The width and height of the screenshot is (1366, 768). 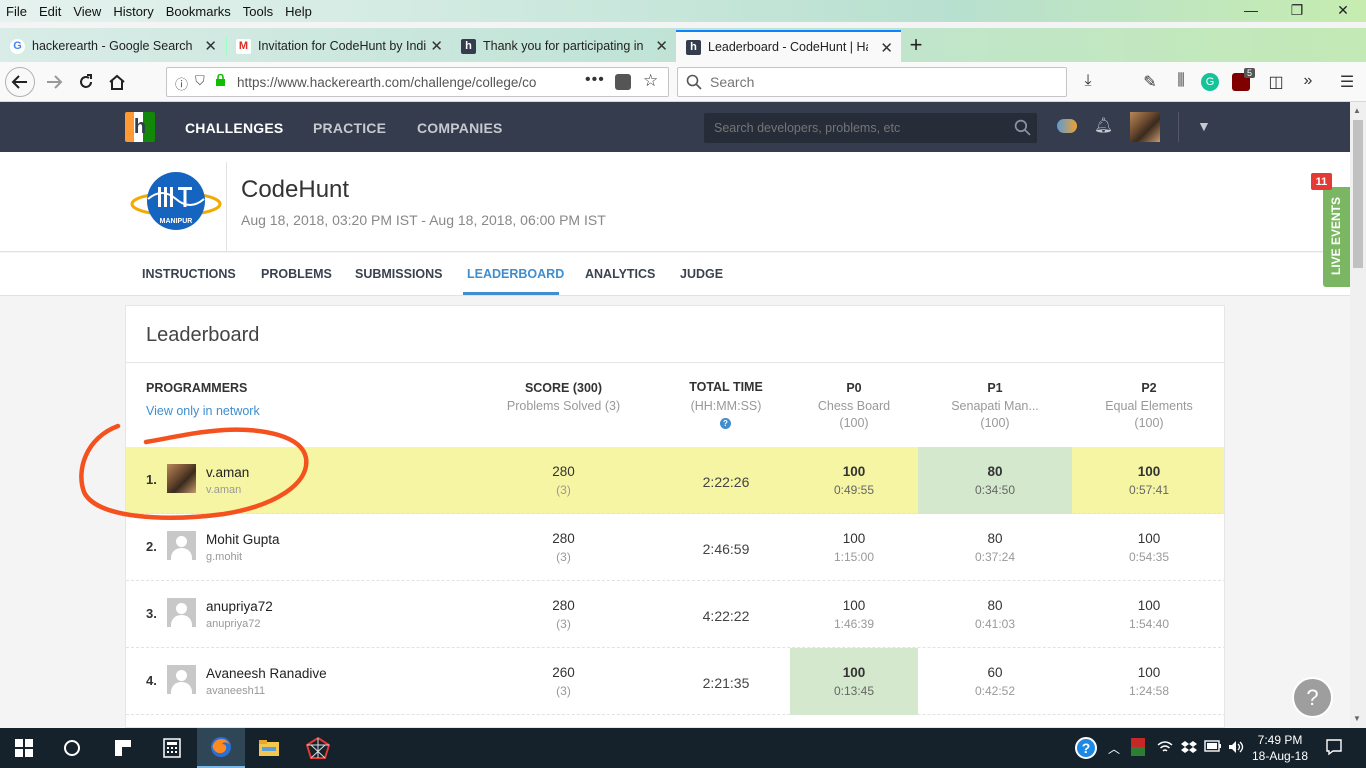 I want to click on search-icon, so click(x=1022, y=127).